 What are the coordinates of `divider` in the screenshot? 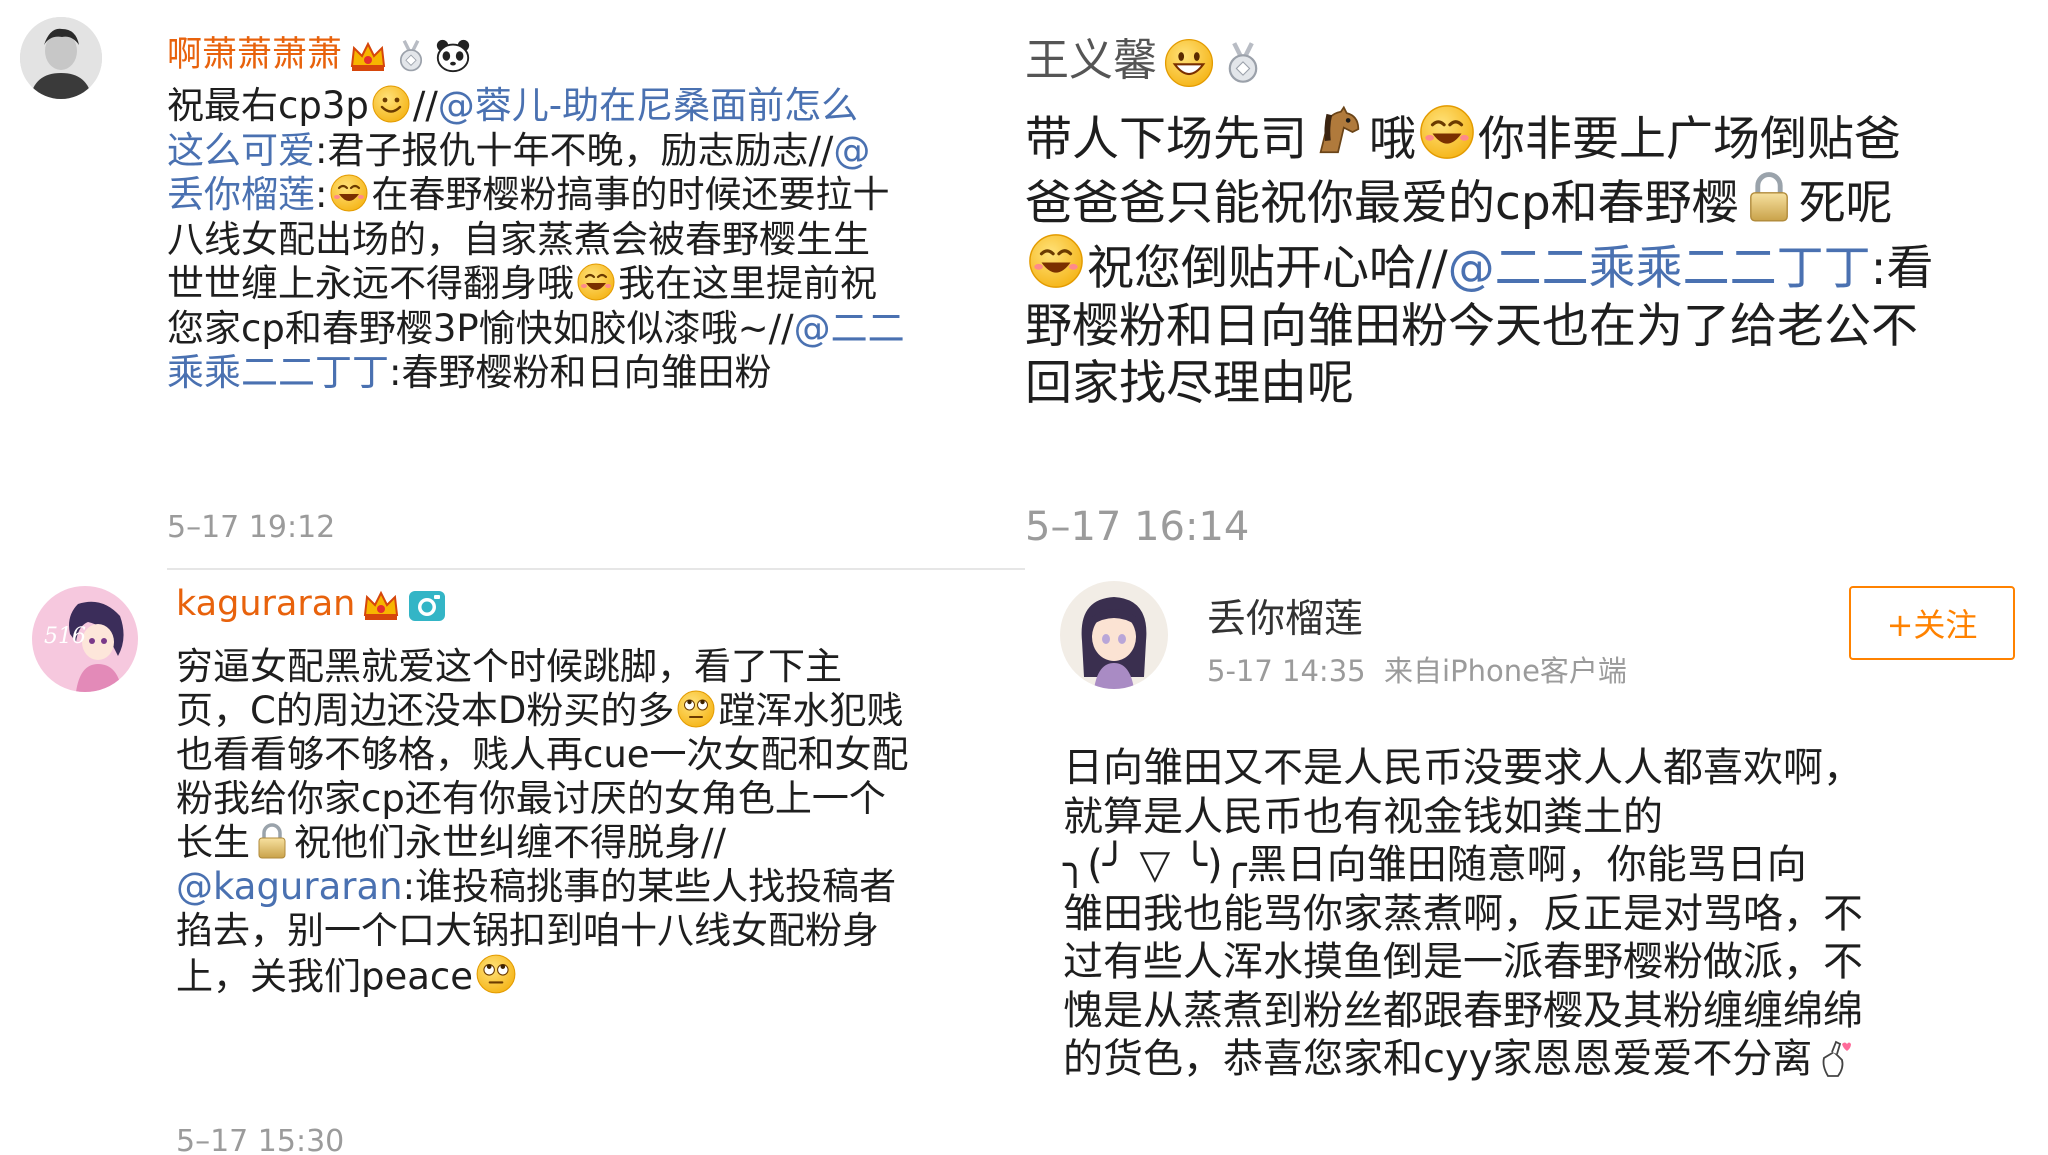 It's located at (596, 569).